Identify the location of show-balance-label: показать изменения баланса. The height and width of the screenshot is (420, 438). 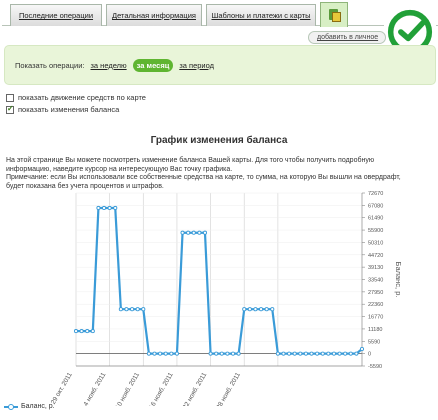
(69, 109).